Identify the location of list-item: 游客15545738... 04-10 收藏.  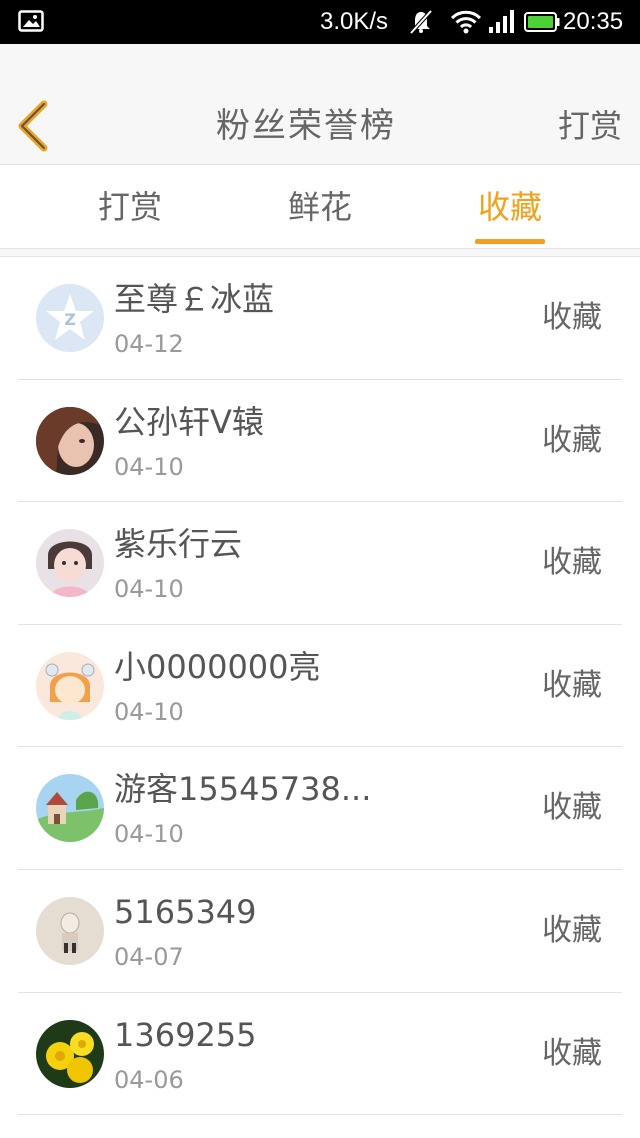
(320, 808).